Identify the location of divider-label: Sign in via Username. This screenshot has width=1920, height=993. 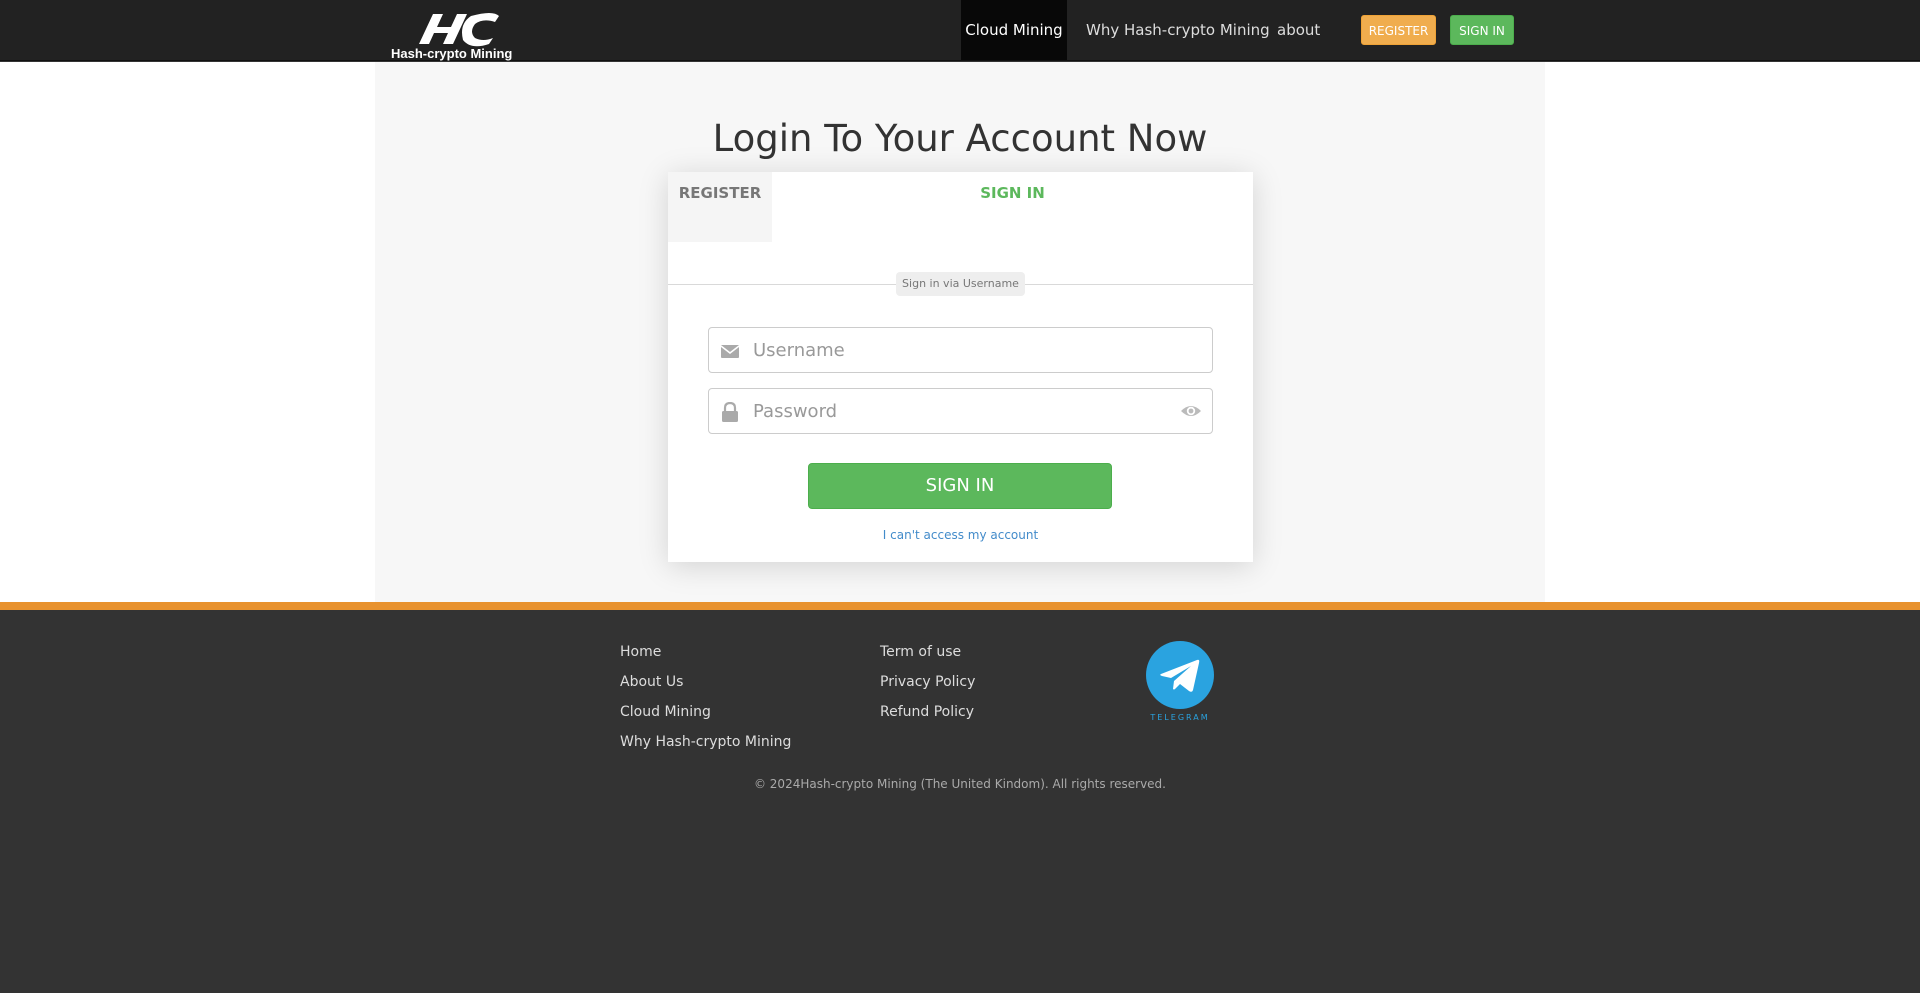
(960, 284).